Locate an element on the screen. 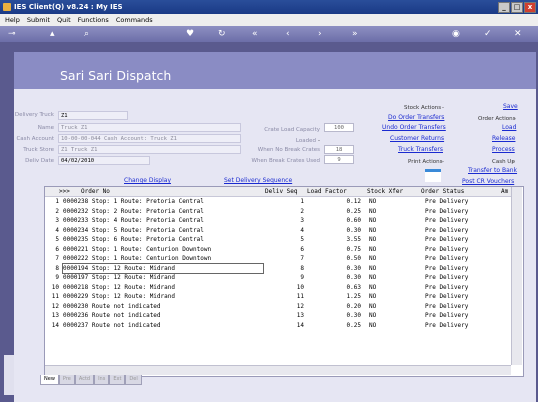  tab-pre: Pre is located at coordinates (66, 380).